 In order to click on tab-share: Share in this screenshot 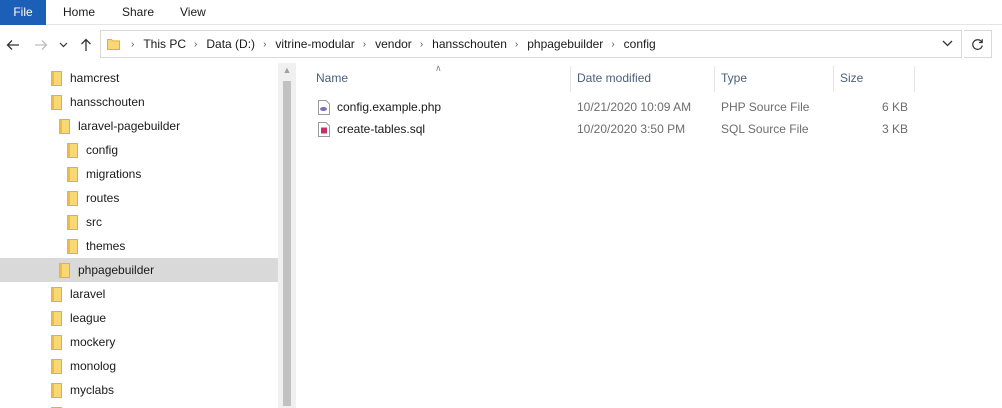, I will do `click(138, 12)`.